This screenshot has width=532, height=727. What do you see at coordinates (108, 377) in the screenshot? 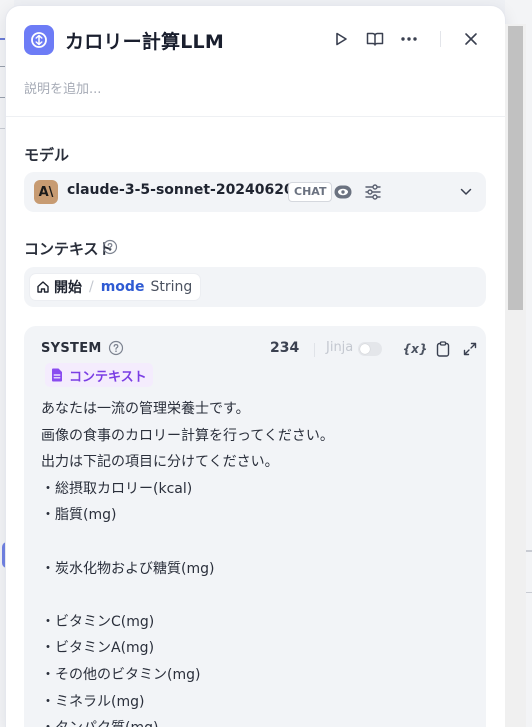
I see `context-tag-label: コンテキスト` at bounding box center [108, 377].